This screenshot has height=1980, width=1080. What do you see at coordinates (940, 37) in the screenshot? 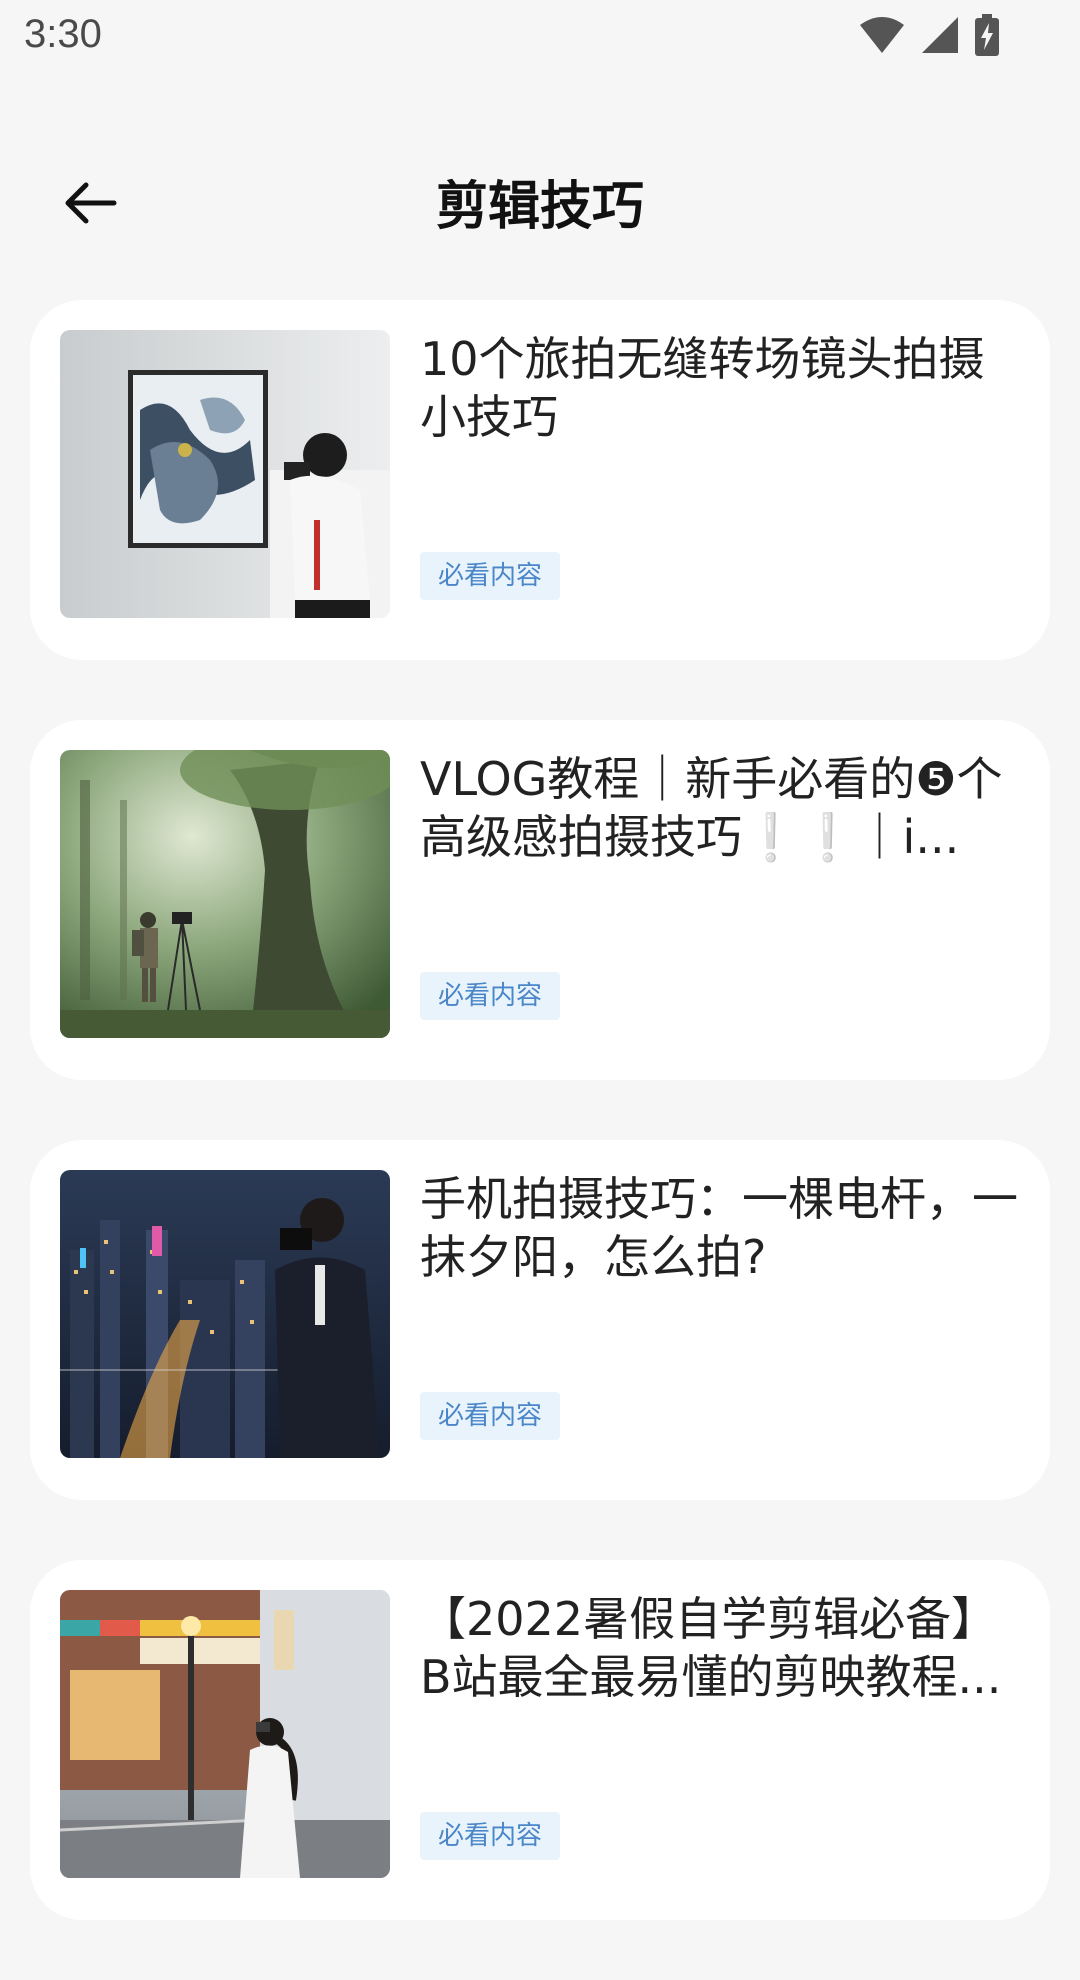
I see `cellular-signal-icon` at bounding box center [940, 37].